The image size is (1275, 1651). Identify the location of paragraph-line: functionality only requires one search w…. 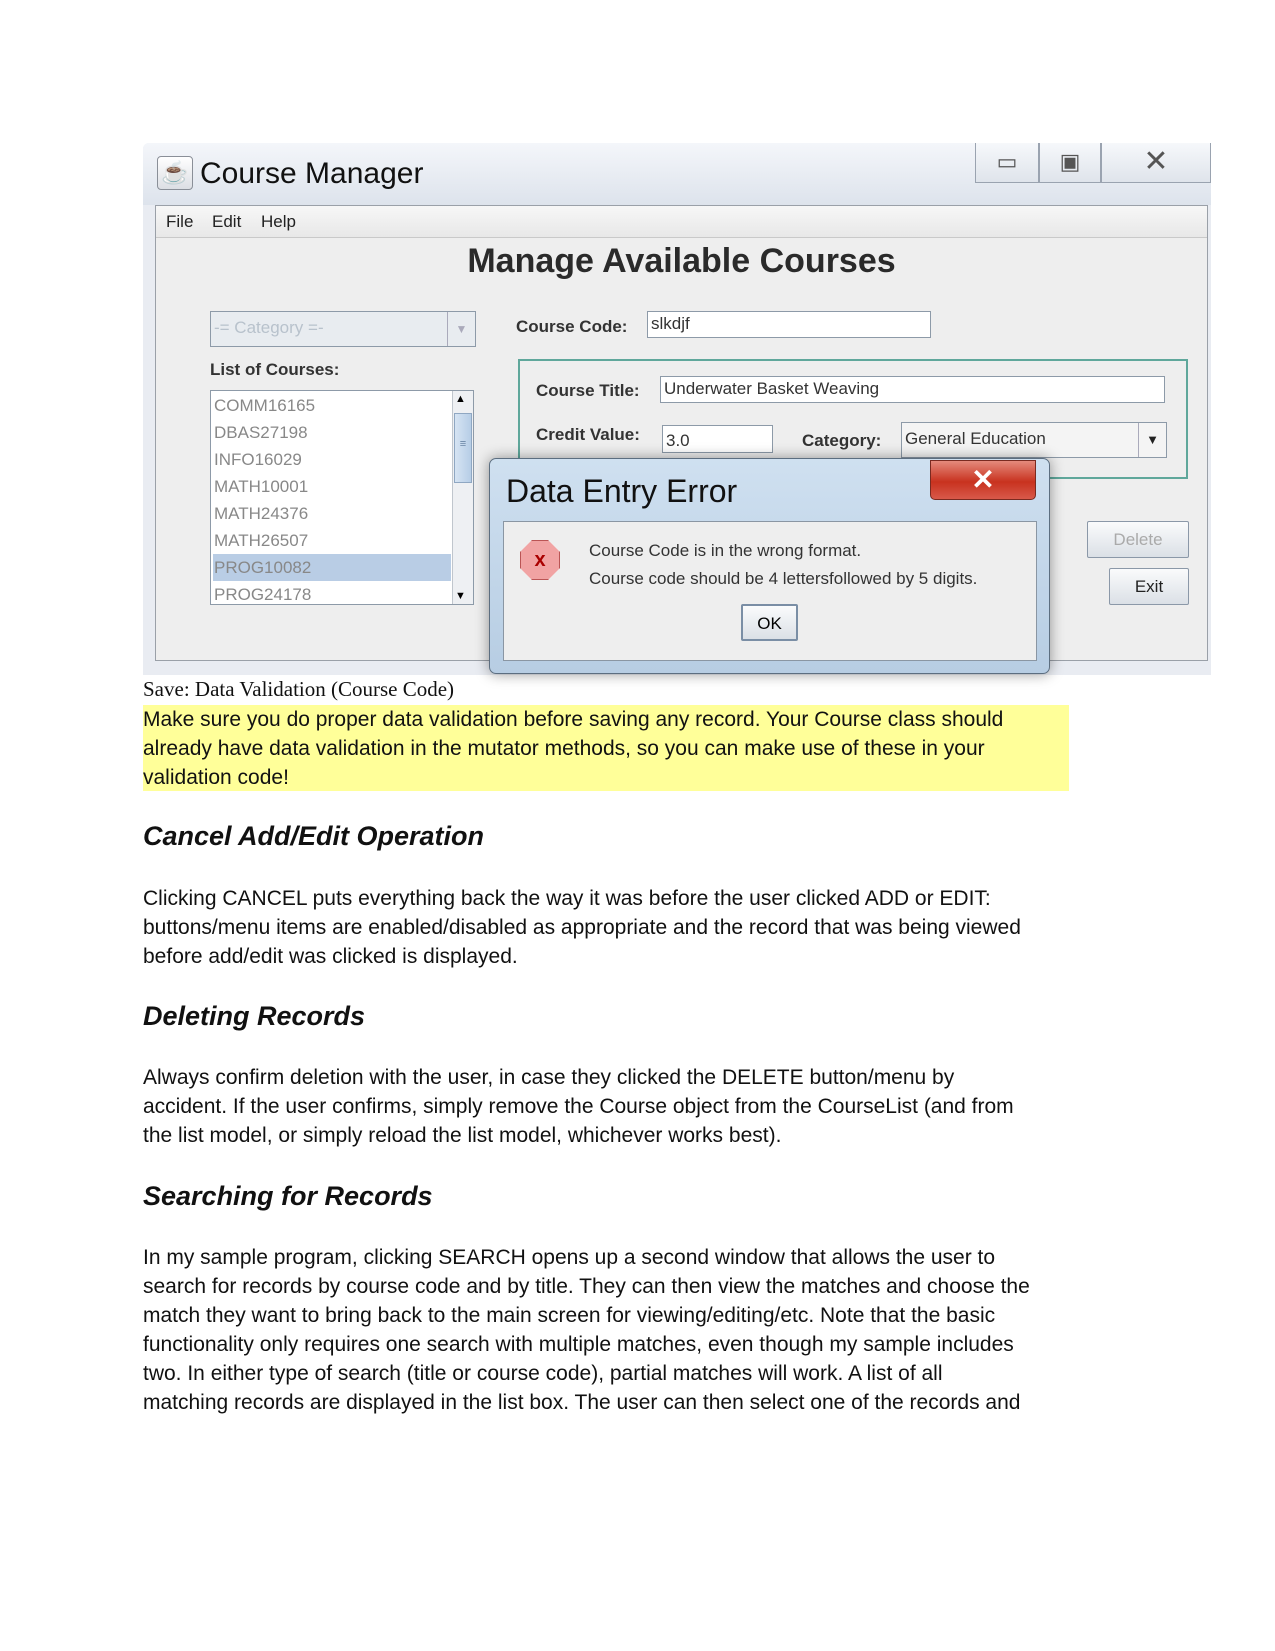
(578, 1344).